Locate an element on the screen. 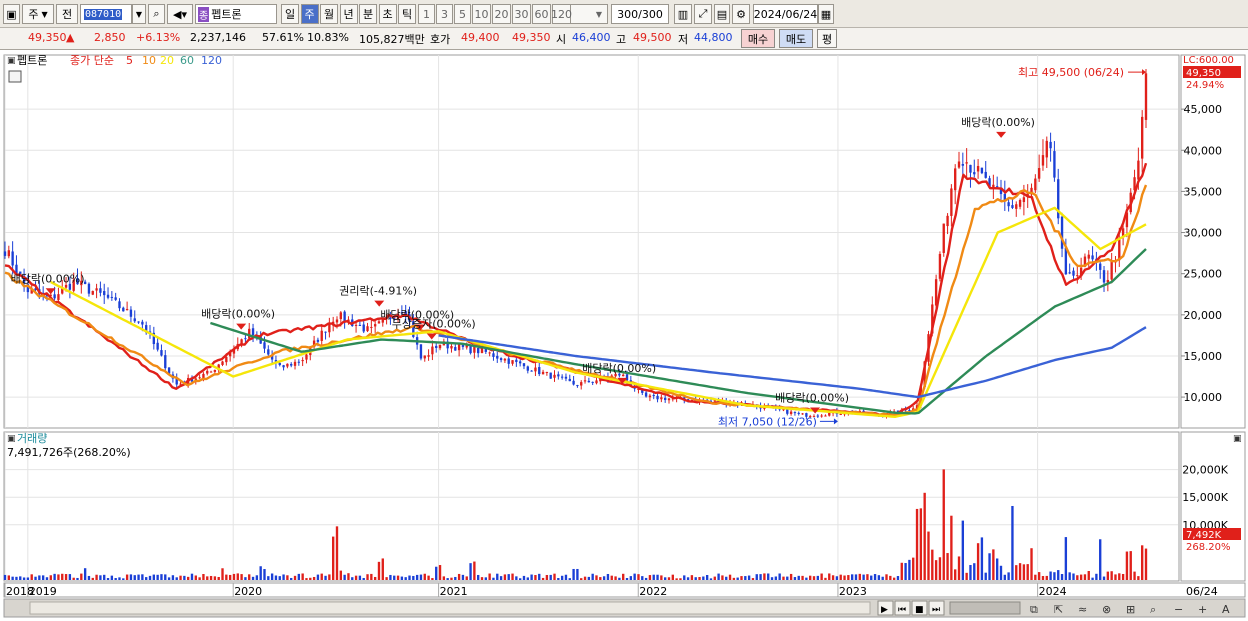 This screenshot has height=621, width=1248. x-axis-label: 2019 is located at coordinates (43, 591).